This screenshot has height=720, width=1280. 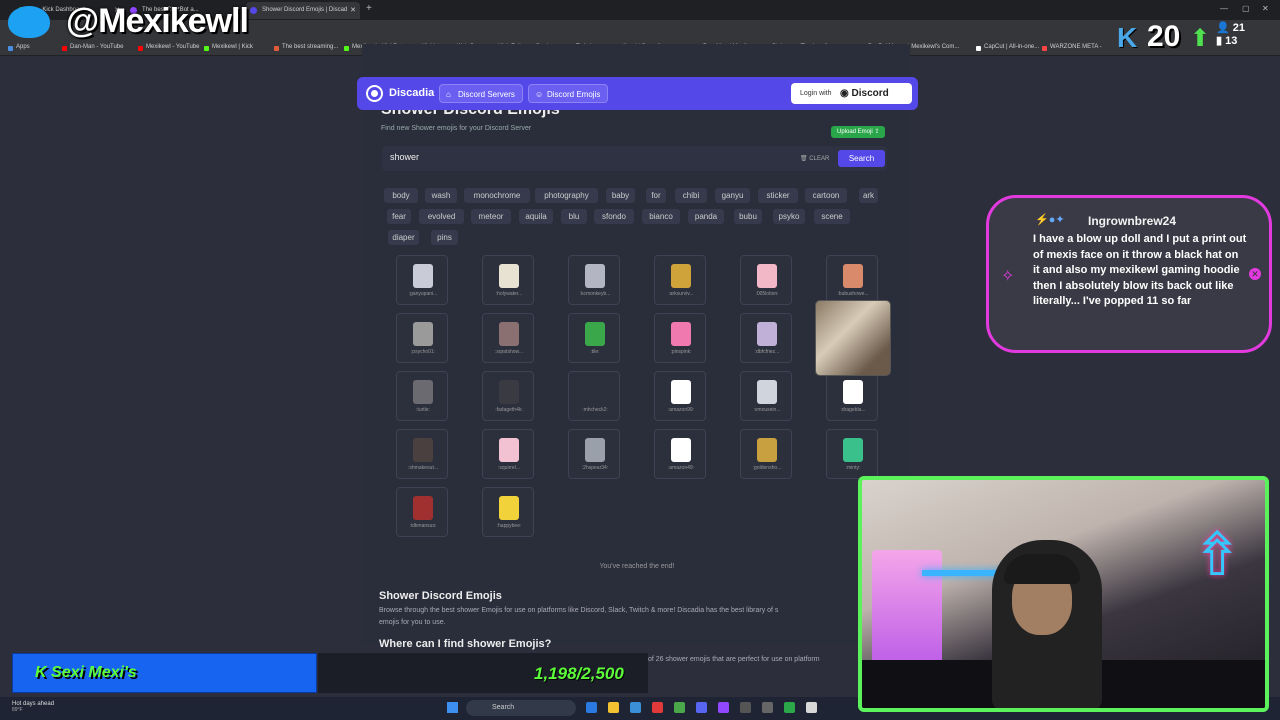 What do you see at coordinates (826, 195) in the screenshot?
I see `tag-chip: cartoon` at bounding box center [826, 195].